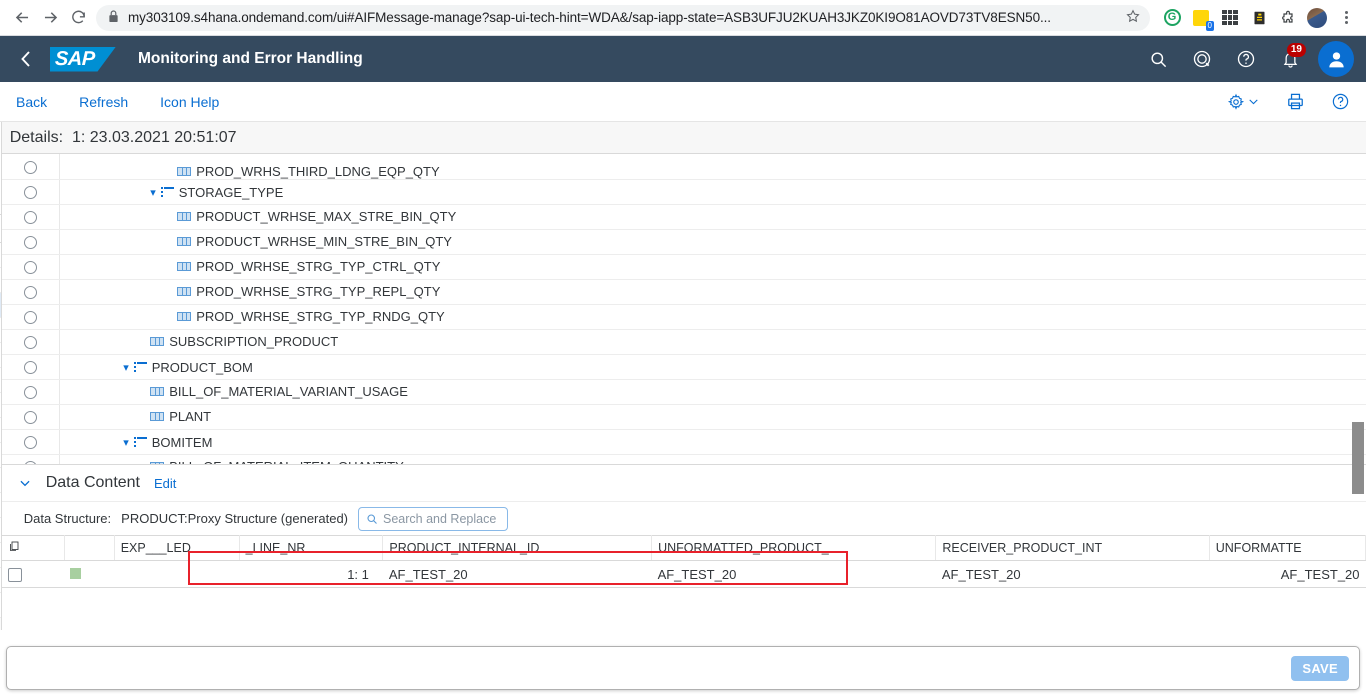  I want to click on grammarly-extension-icon: G, so click(1172, 18).